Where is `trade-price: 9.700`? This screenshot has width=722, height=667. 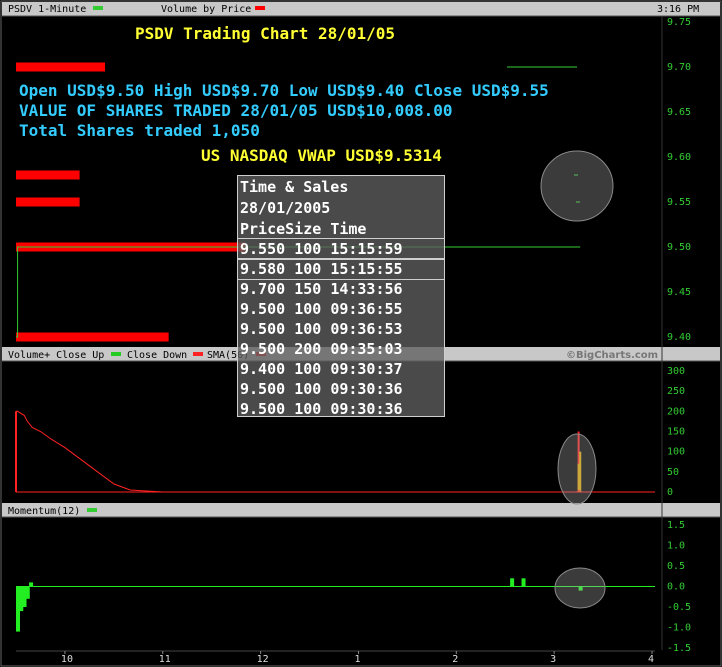 trade-price: 9.700 is located at coordinates (263, 289).